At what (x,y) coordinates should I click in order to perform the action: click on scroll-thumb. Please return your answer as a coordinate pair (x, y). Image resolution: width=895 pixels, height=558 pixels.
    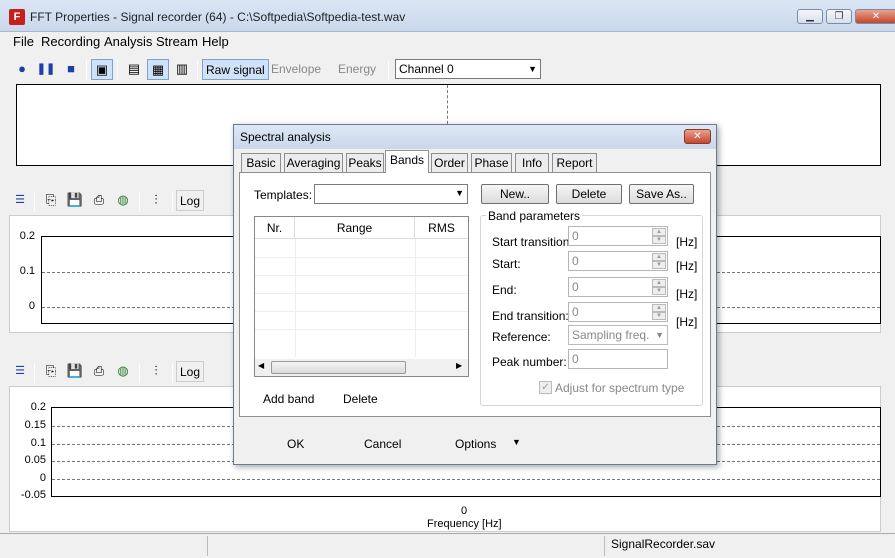
    Looking at the image, I should click on (338, 367).